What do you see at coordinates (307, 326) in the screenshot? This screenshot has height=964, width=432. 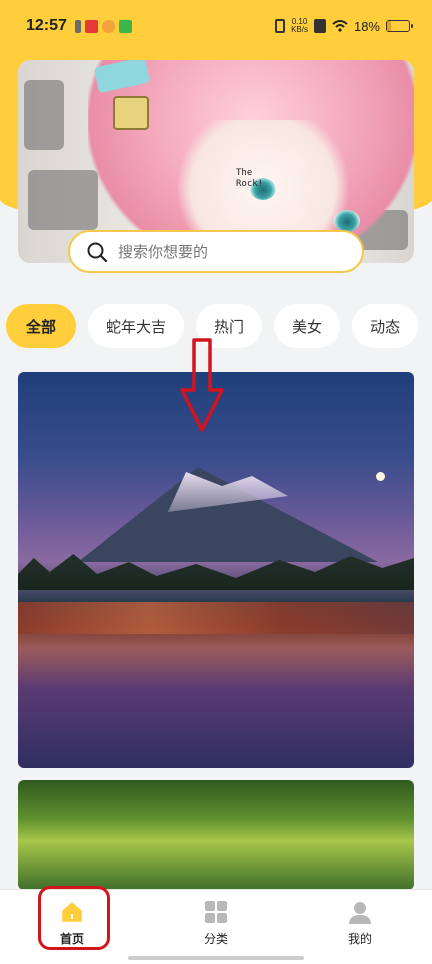 I see `tab-beauty: 美女` at bounding box center [307, 326].